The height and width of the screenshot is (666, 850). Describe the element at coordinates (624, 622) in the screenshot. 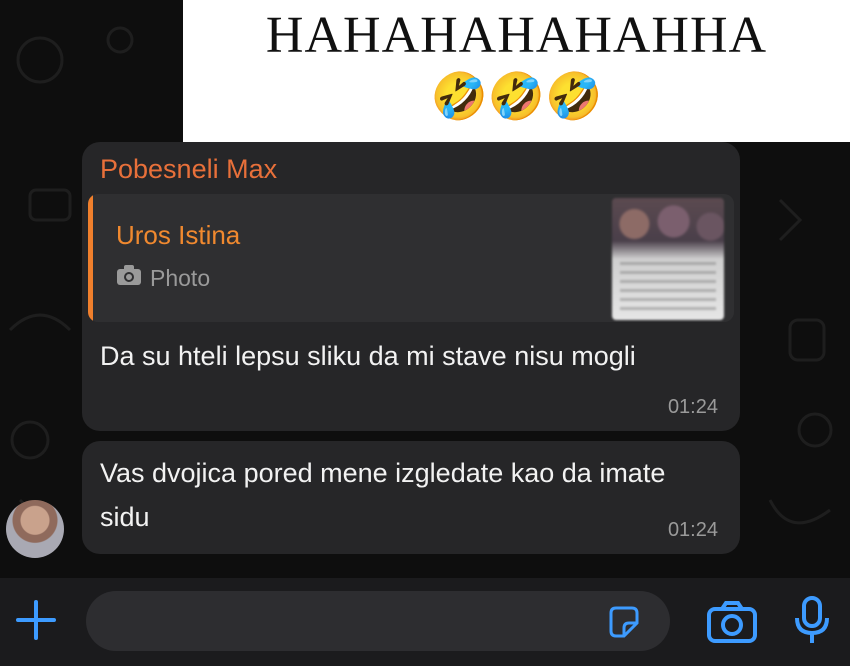

I see `sticker-icon` at that location.